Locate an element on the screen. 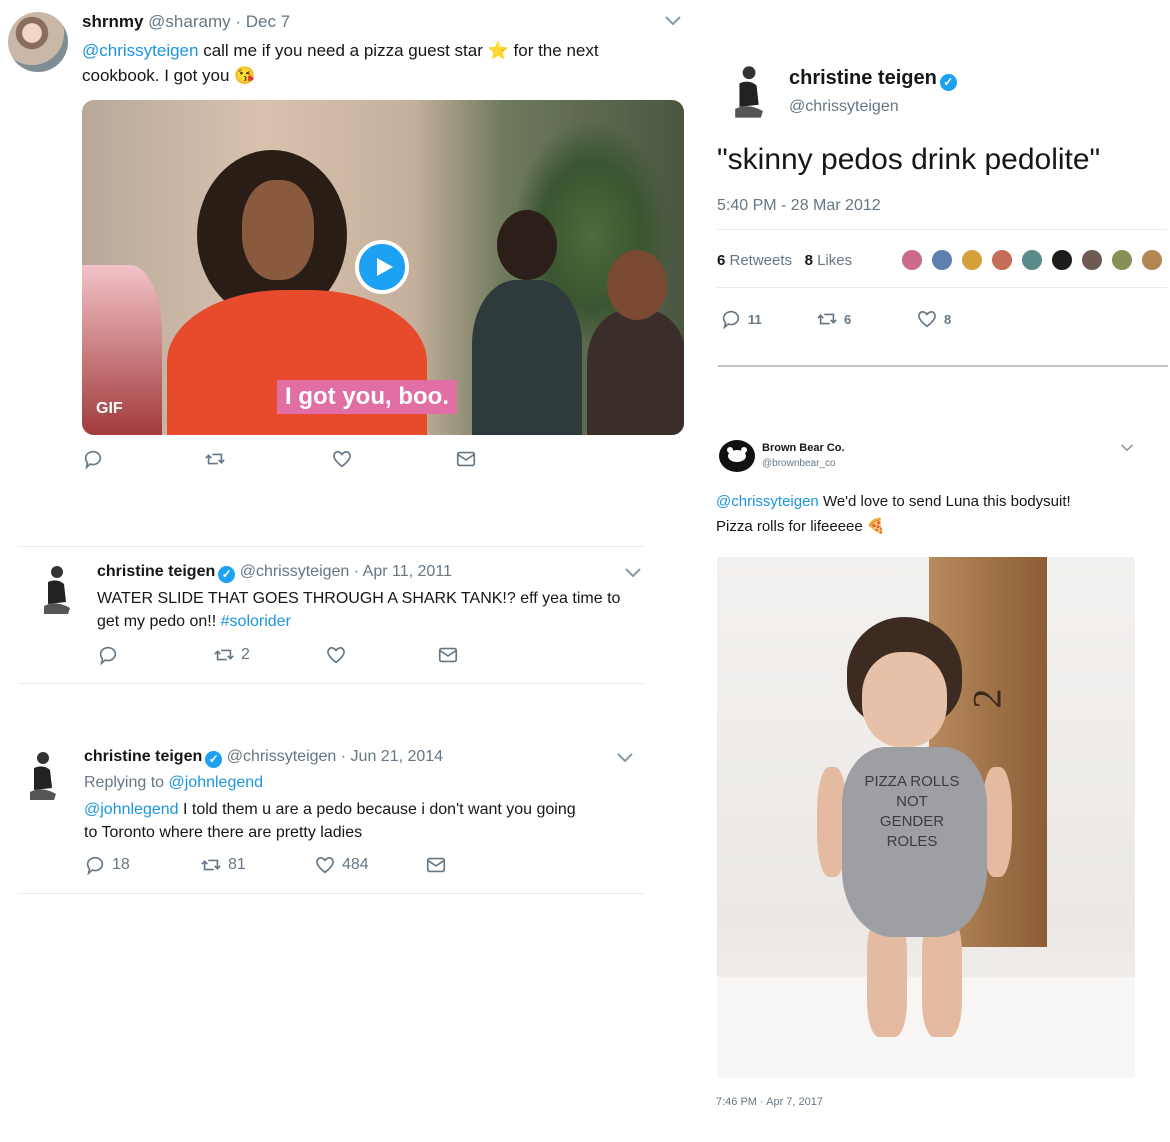 This screenshot has width=1170, height=1142. tweet-text-part: Pizza rolls for lifeeeee is located at coordinates (791, 526).